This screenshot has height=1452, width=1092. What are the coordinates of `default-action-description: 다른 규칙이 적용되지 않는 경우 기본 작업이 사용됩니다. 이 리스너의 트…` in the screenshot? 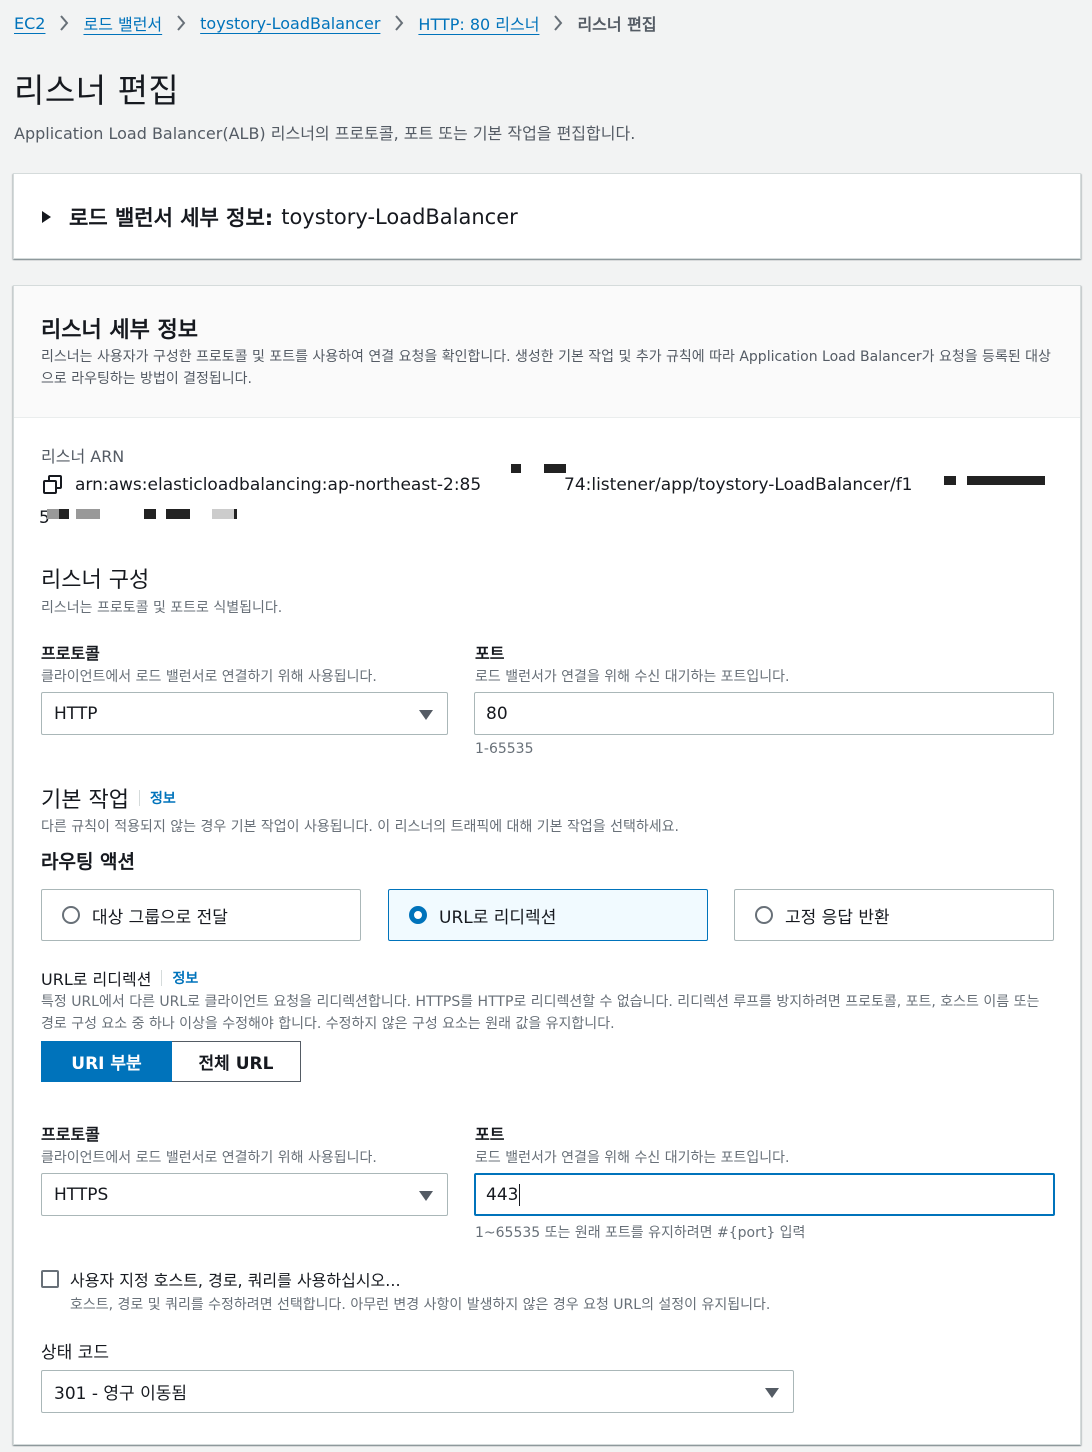 It's located at (360, 827).